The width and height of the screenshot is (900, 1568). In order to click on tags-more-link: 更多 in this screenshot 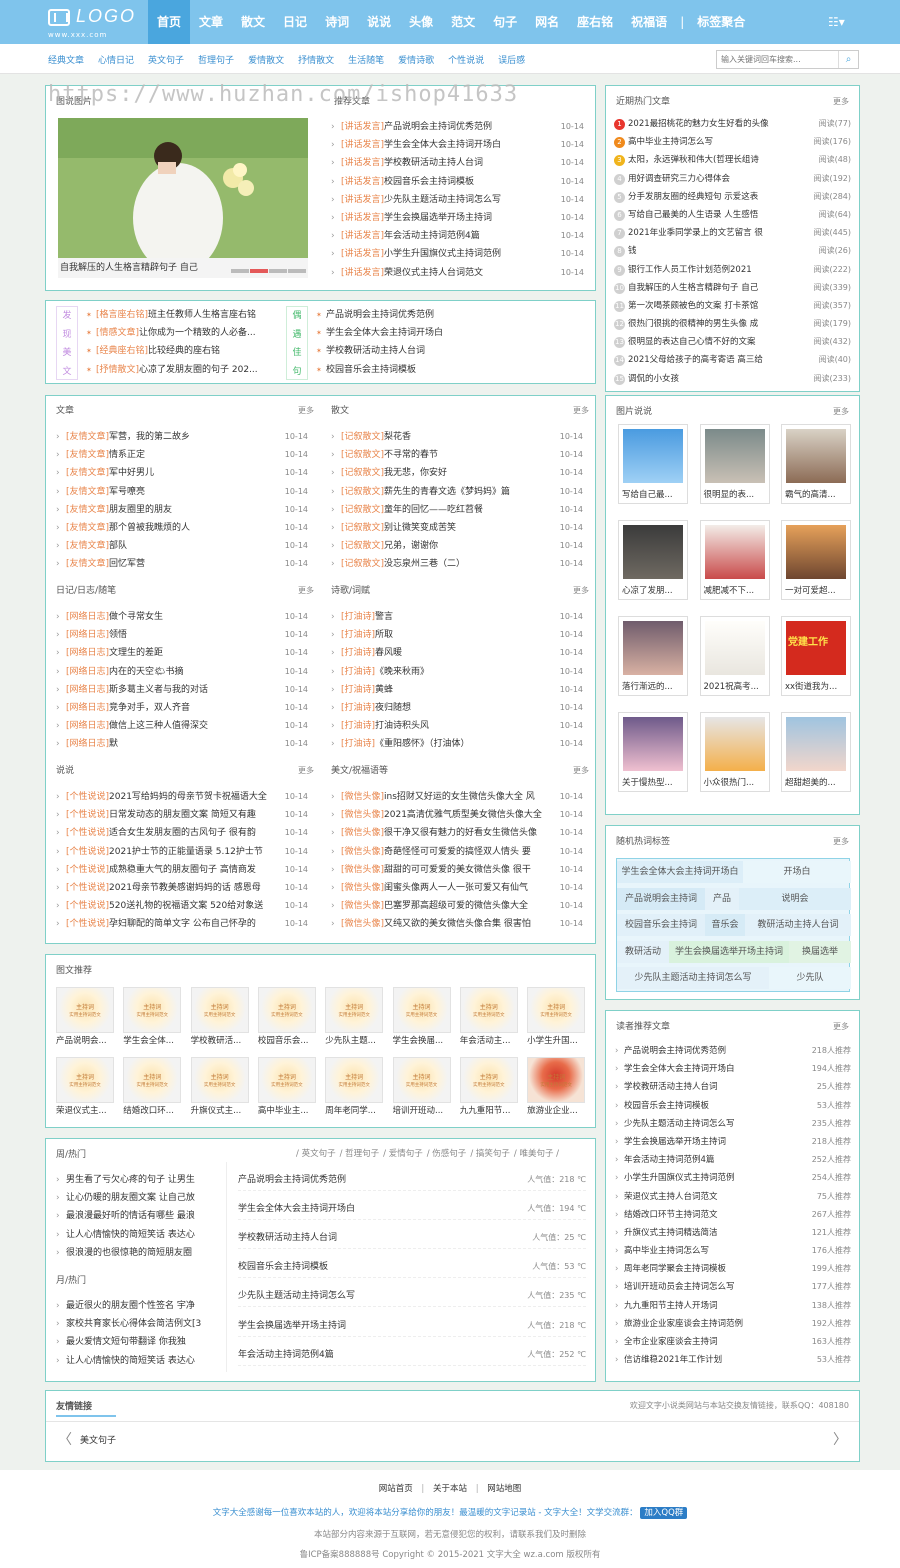, I will do `click(841, 841)`.